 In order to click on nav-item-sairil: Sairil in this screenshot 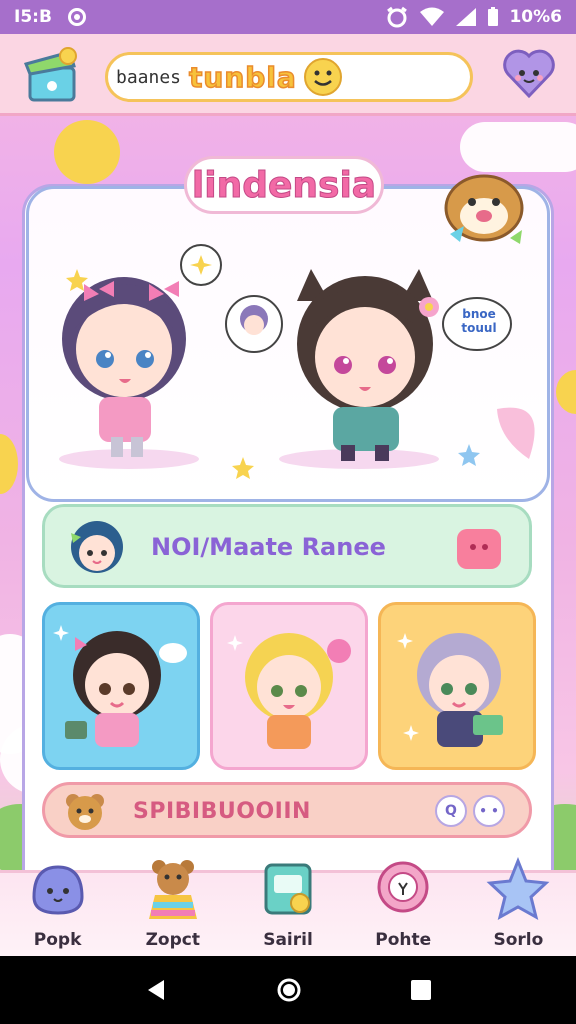, I will do `click(287, 909)`.